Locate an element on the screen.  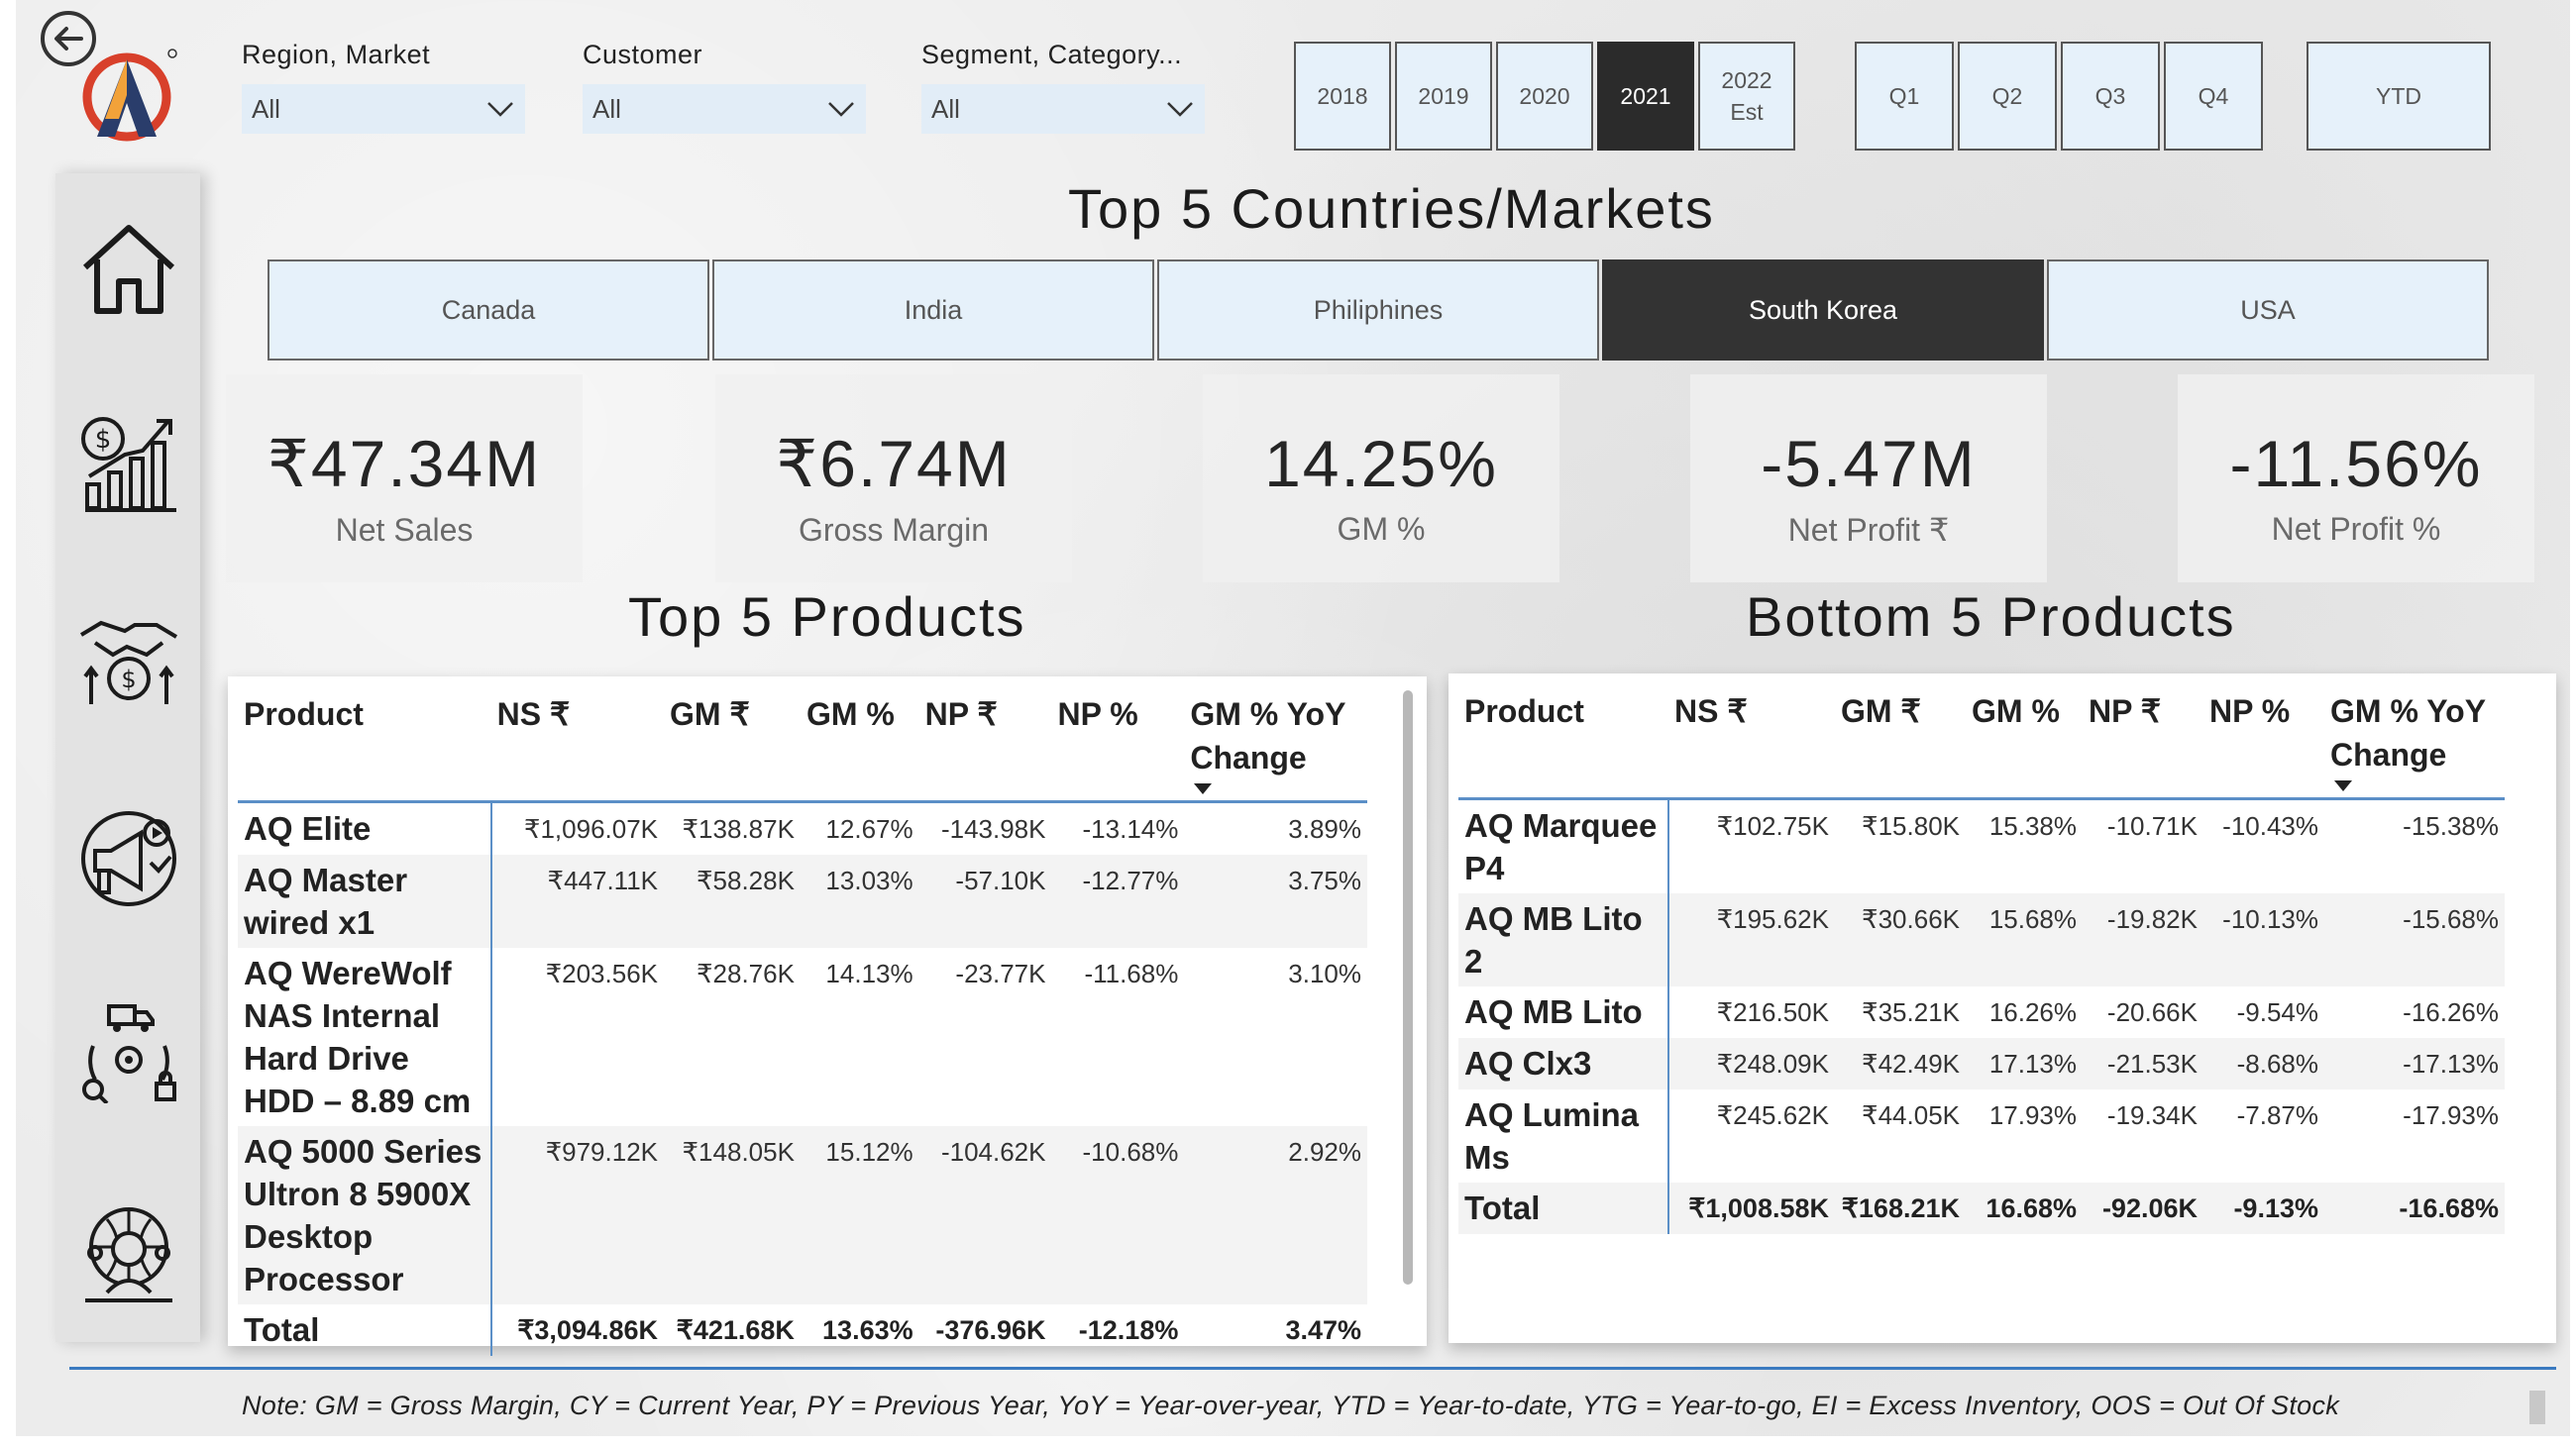
region-market-dropdown: All is located at coordinates (383, 109).